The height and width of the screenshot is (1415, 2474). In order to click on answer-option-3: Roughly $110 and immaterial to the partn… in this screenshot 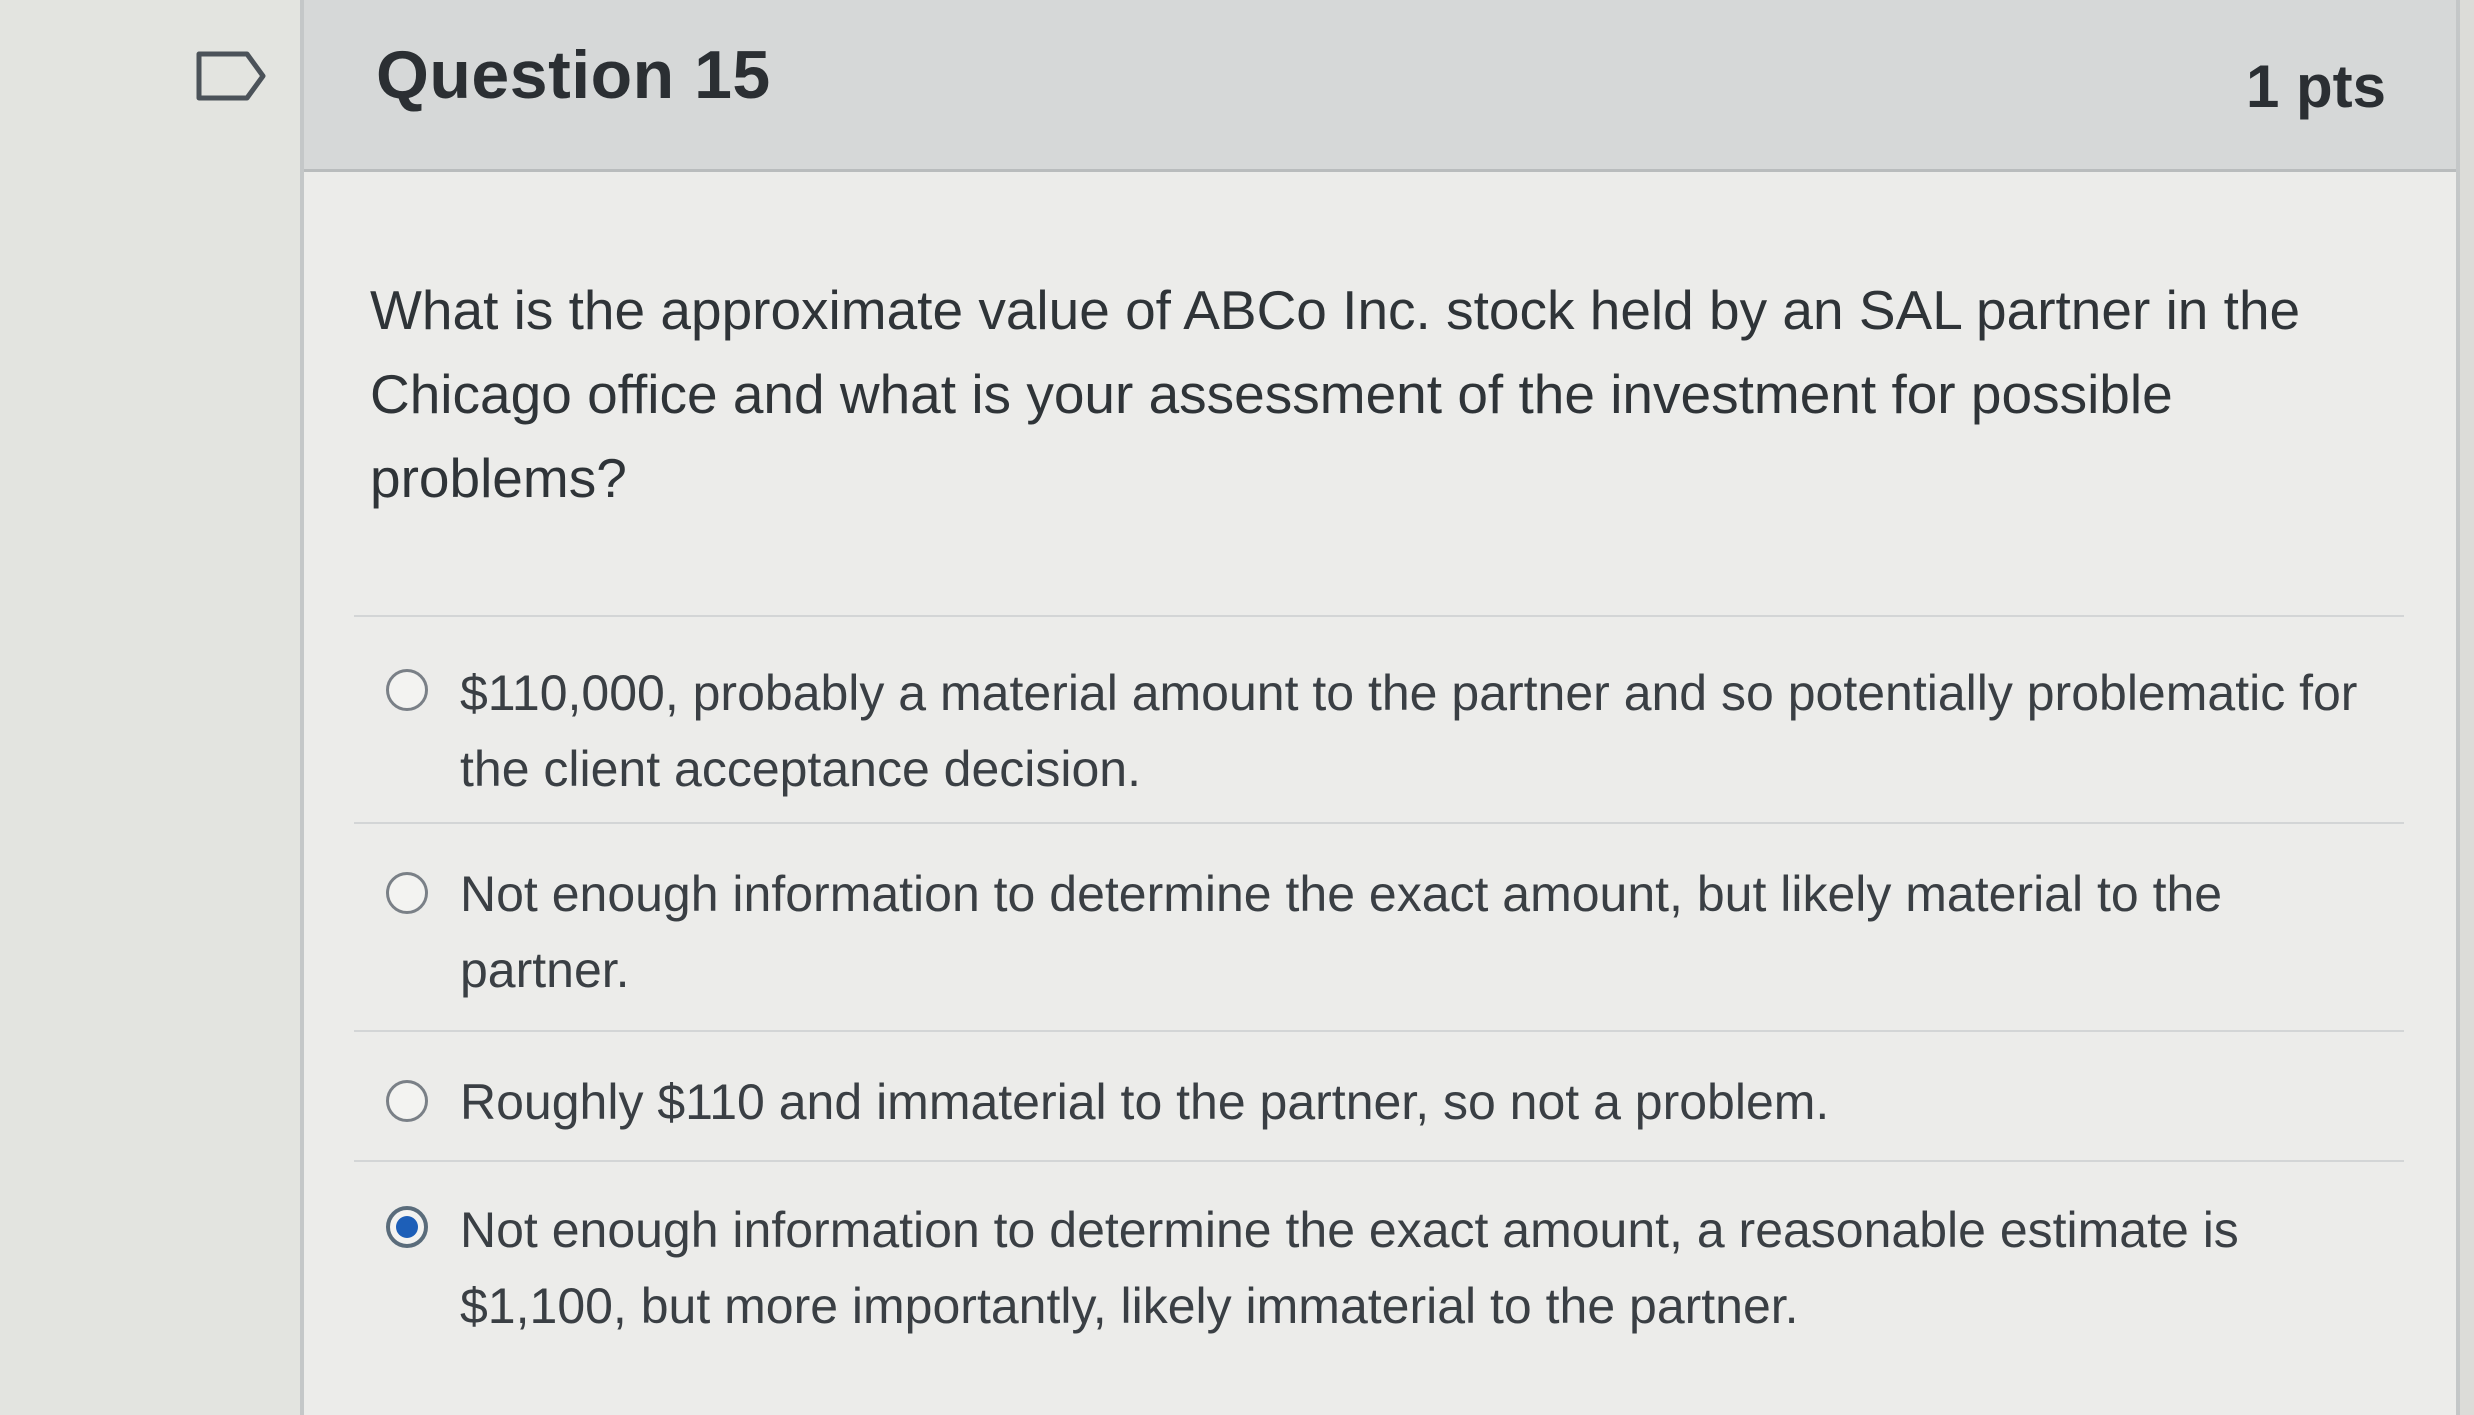, I will do `click(1379, 1095)`.